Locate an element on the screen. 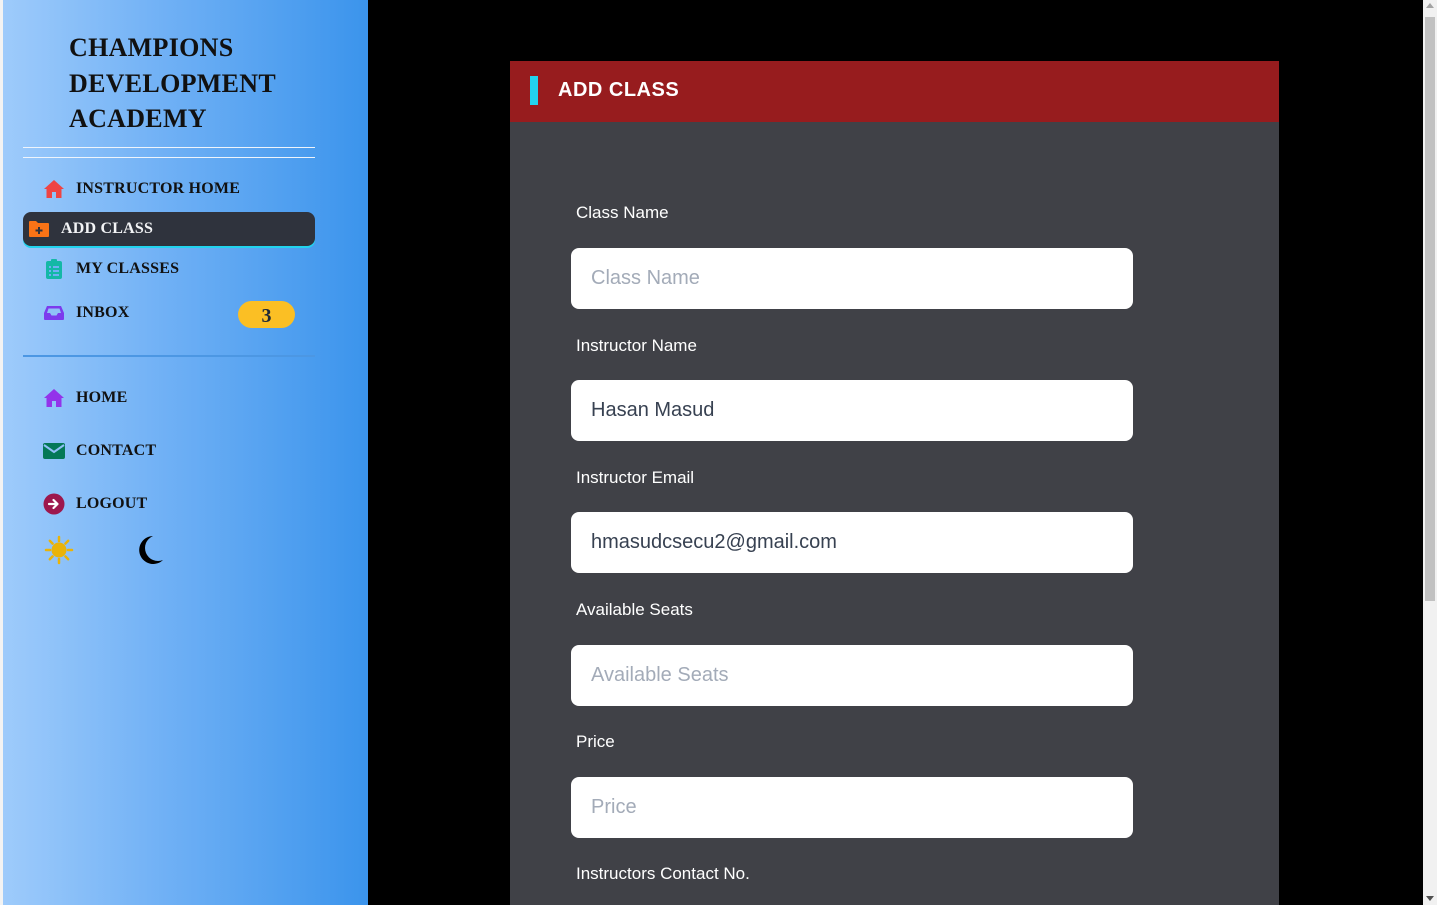 The height and width of the screenshot is (905, 1437). nav-label: ADD CLASS is located at coordinates (107, 228).